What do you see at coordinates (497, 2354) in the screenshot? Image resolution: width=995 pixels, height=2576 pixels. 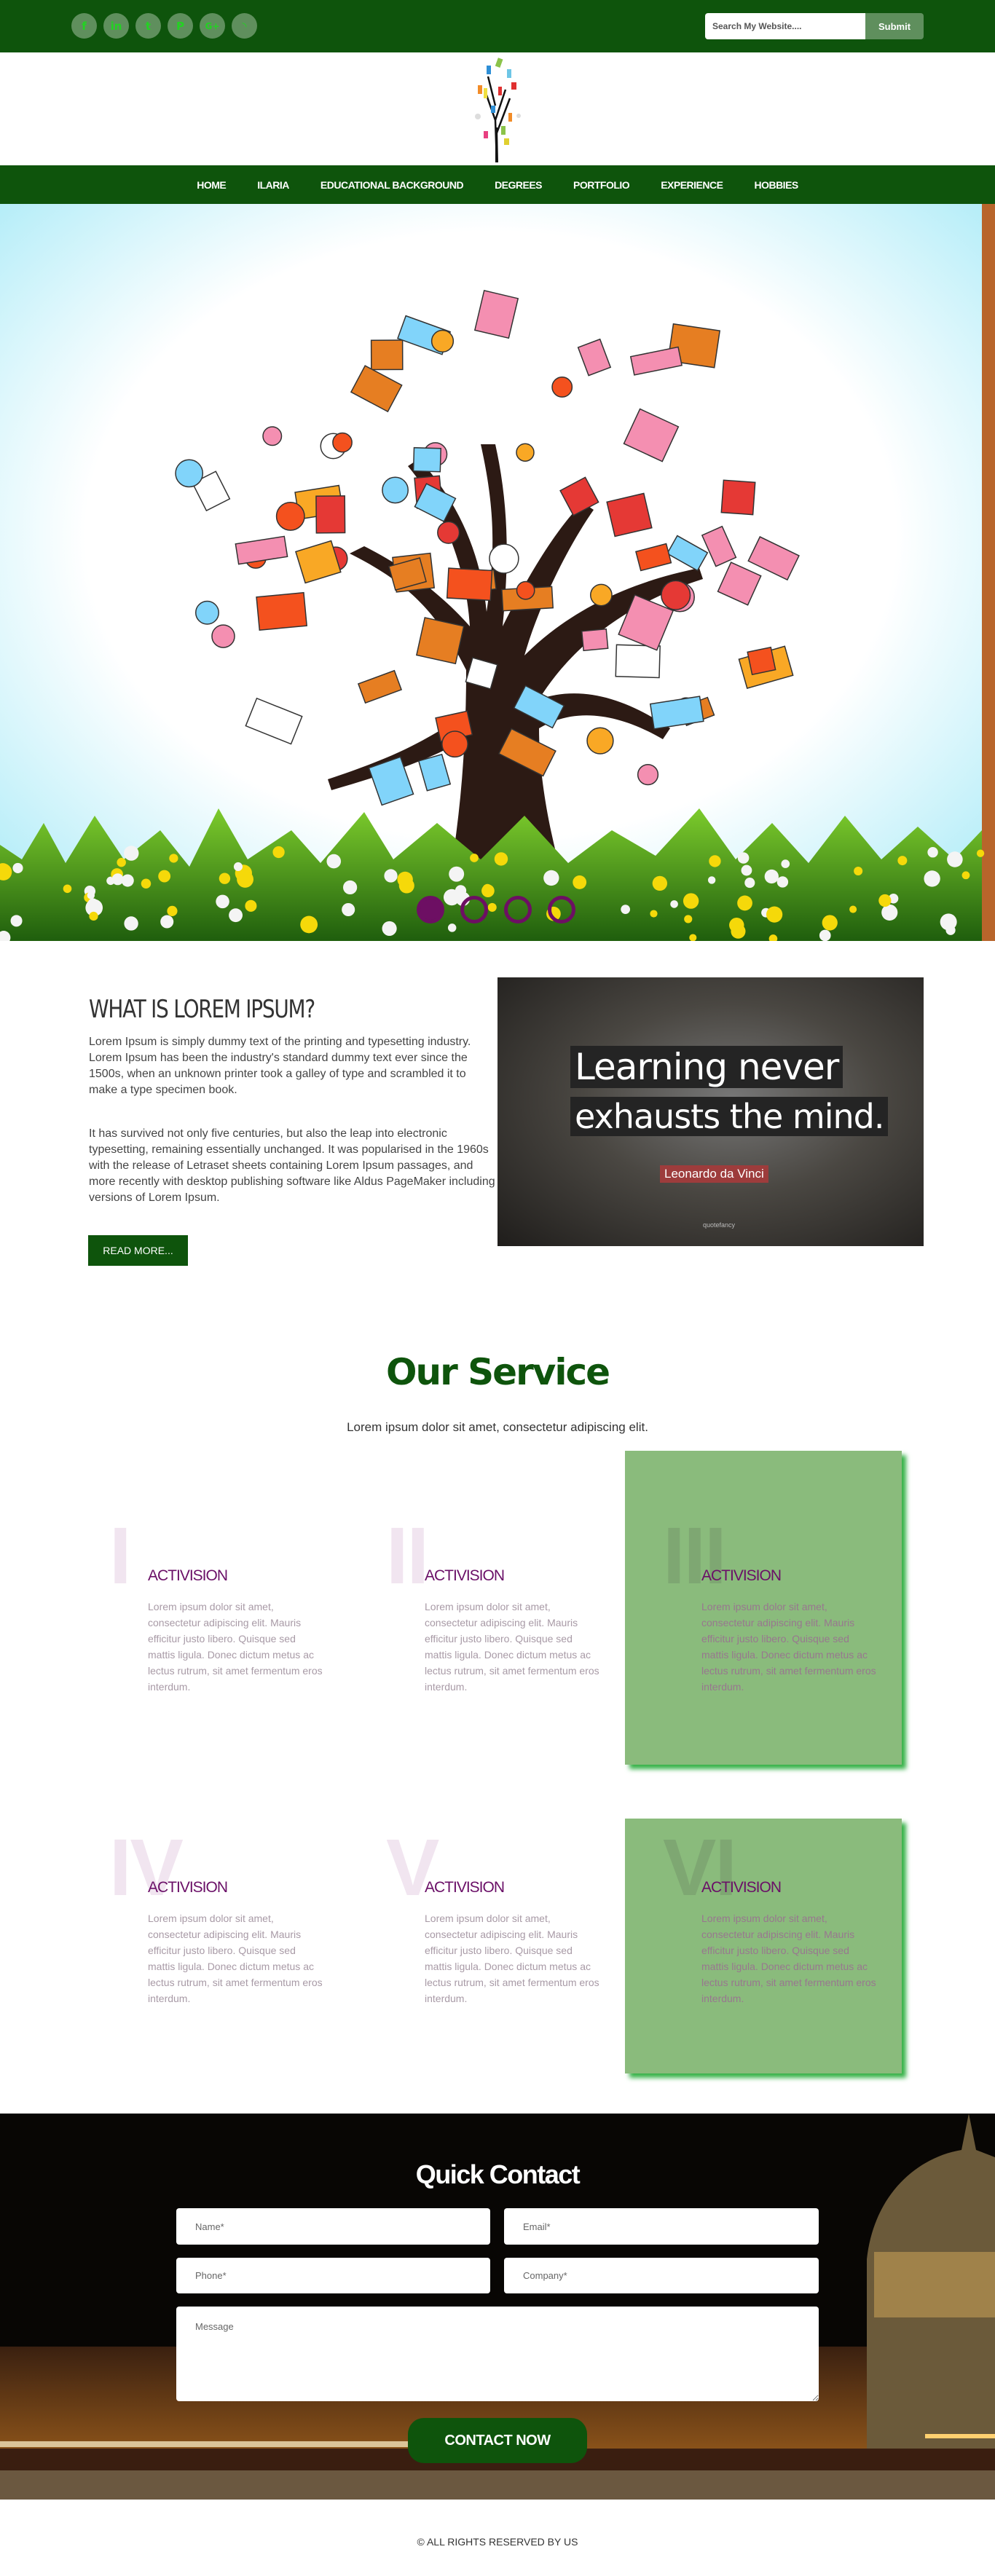 I see `message-textarea` at bounding box center [497, 2354].